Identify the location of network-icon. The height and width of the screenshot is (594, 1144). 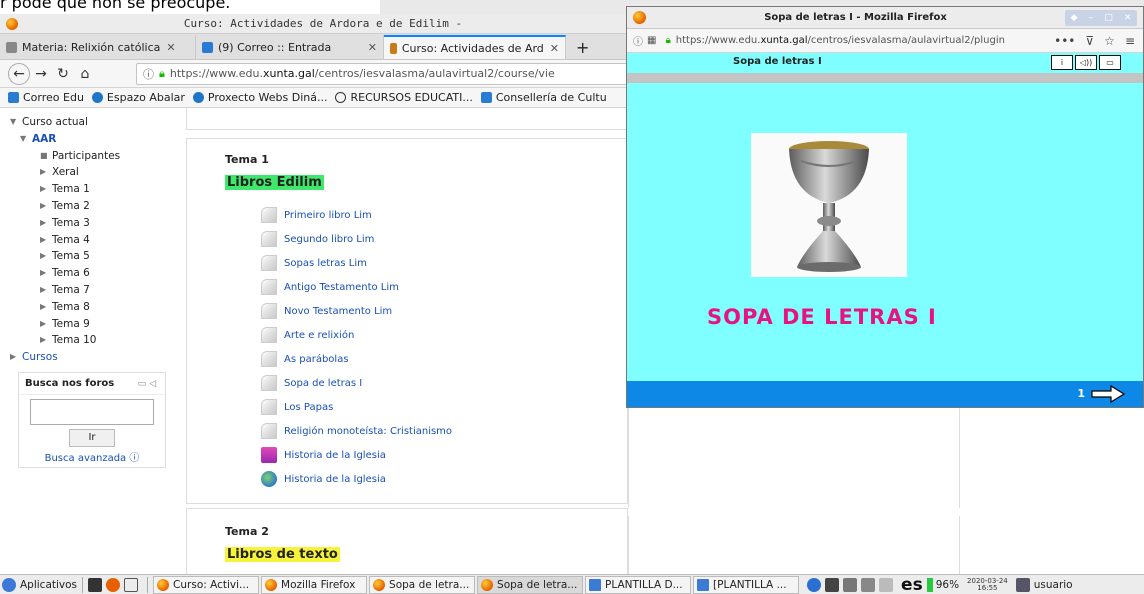
(832, 584).